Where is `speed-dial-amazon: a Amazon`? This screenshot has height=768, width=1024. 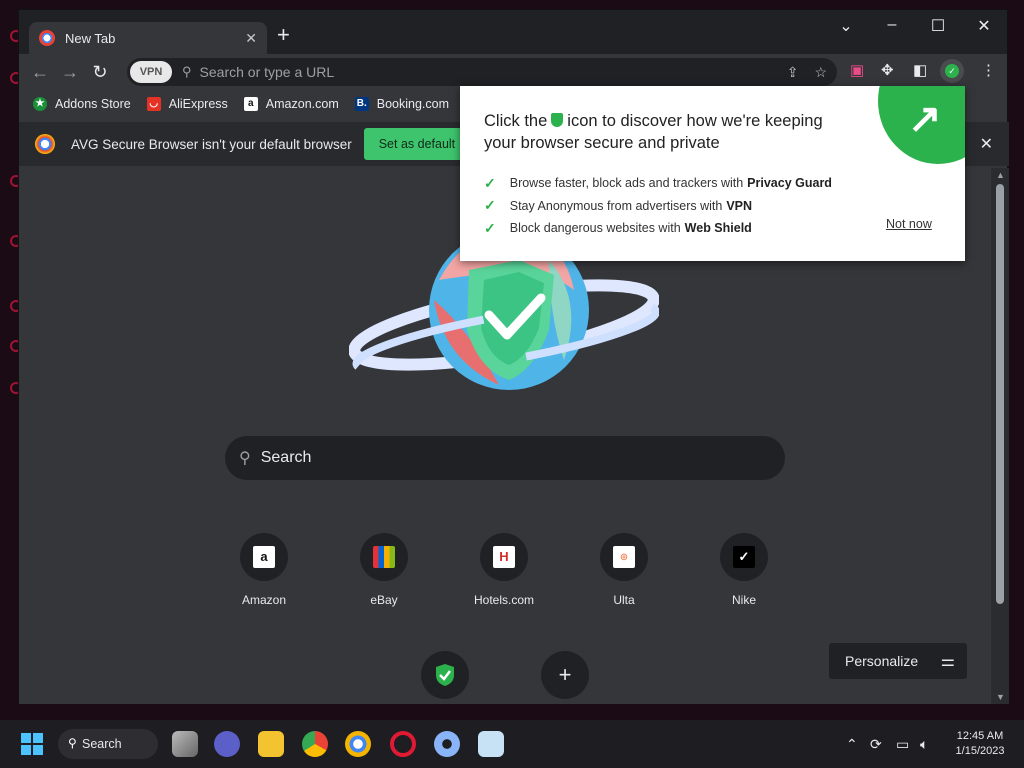 speed-dial-amazon: a Amazon is located at coordinates (264, 570).